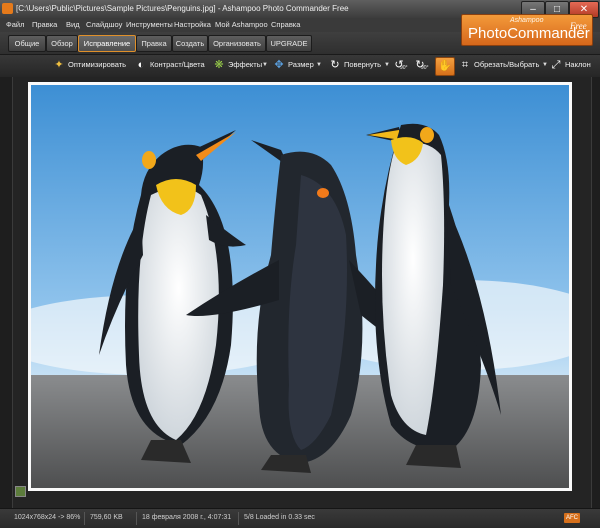 The width and height of the screenshot is (600, 528). Describe the element at coordinates (362, 64) in the screenshot. I see `rotate-button: Повернуть` at that location.